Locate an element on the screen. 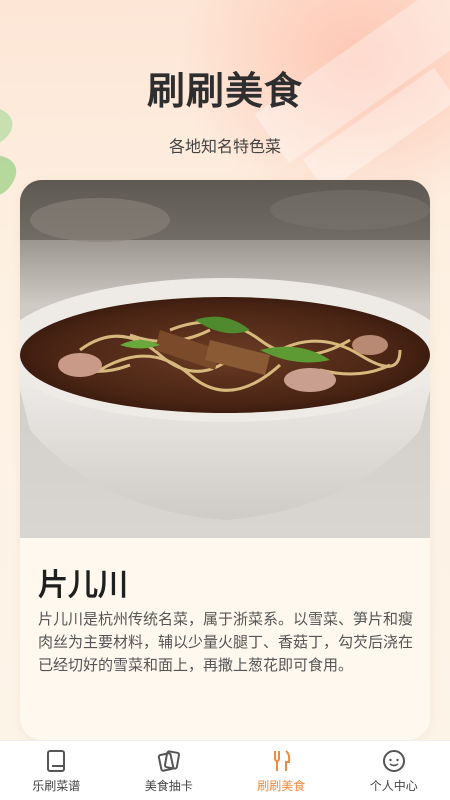 The image size is (450, 800). dish-name: 片儿川 is located at coordinates (83, 585).